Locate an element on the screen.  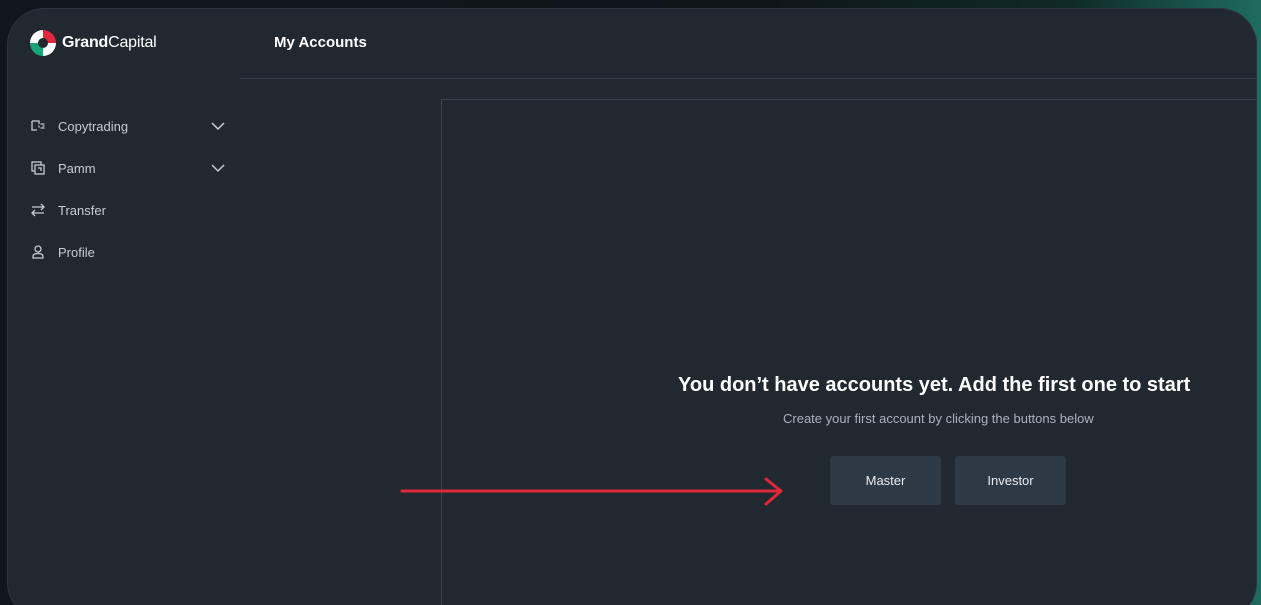
sidebar-item-copytrading: Copytrading is located at coordinates (128, 126).